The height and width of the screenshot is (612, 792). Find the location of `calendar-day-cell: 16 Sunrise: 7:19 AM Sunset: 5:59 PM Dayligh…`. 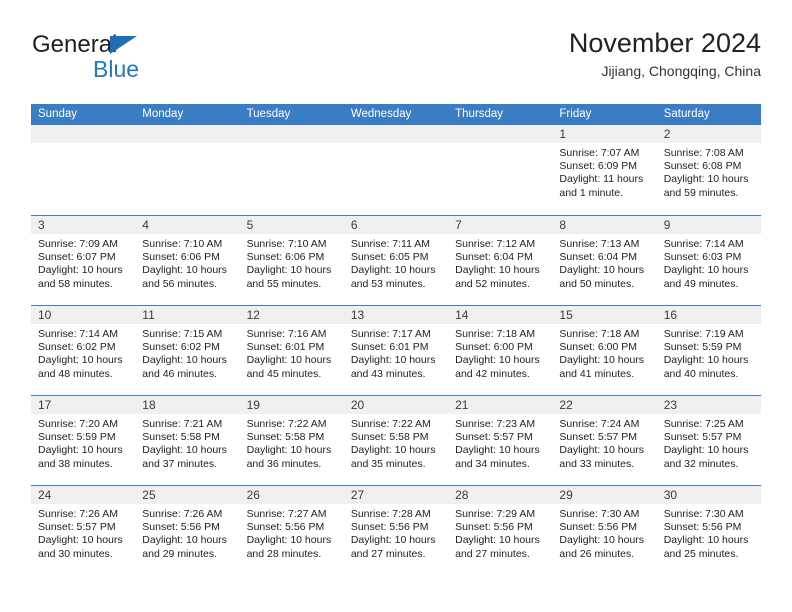

calendar-day-cell: 16 Sunrise: 7:19 AM Sunset: 5:59 PM Dayligh… is located at coordinates (708, 350).